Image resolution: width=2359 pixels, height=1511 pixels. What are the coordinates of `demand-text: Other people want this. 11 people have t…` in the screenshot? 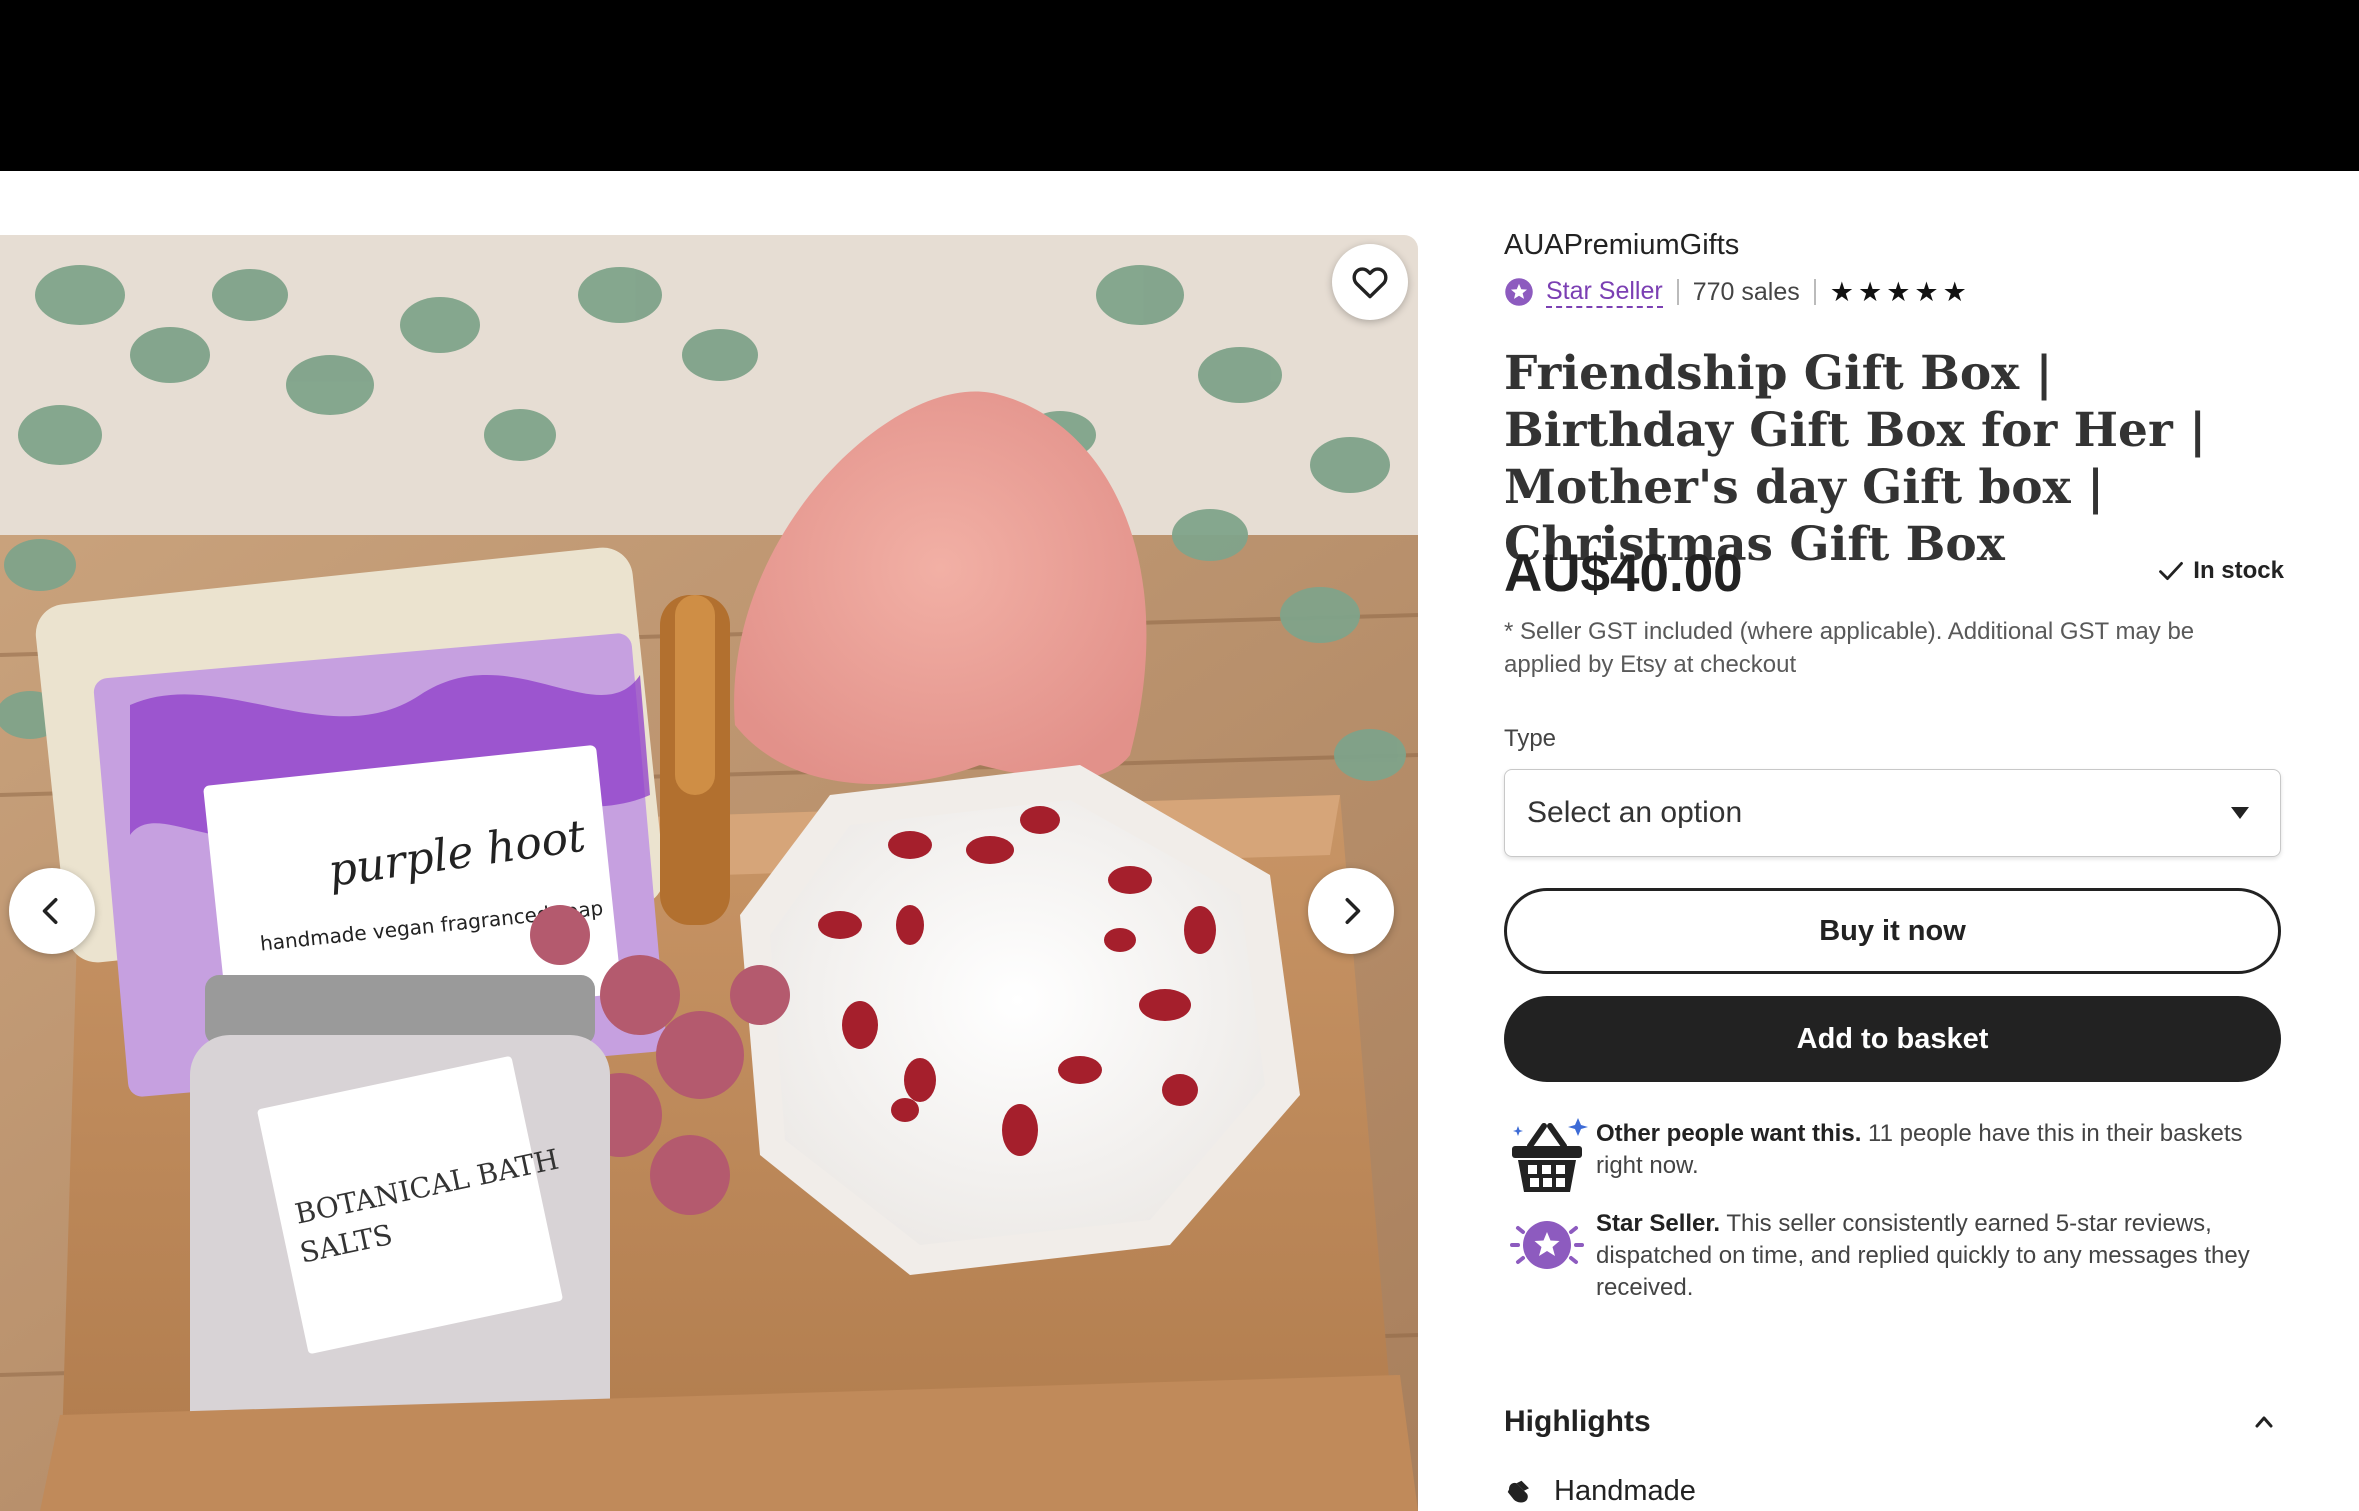 It's located at (1936, 1156).